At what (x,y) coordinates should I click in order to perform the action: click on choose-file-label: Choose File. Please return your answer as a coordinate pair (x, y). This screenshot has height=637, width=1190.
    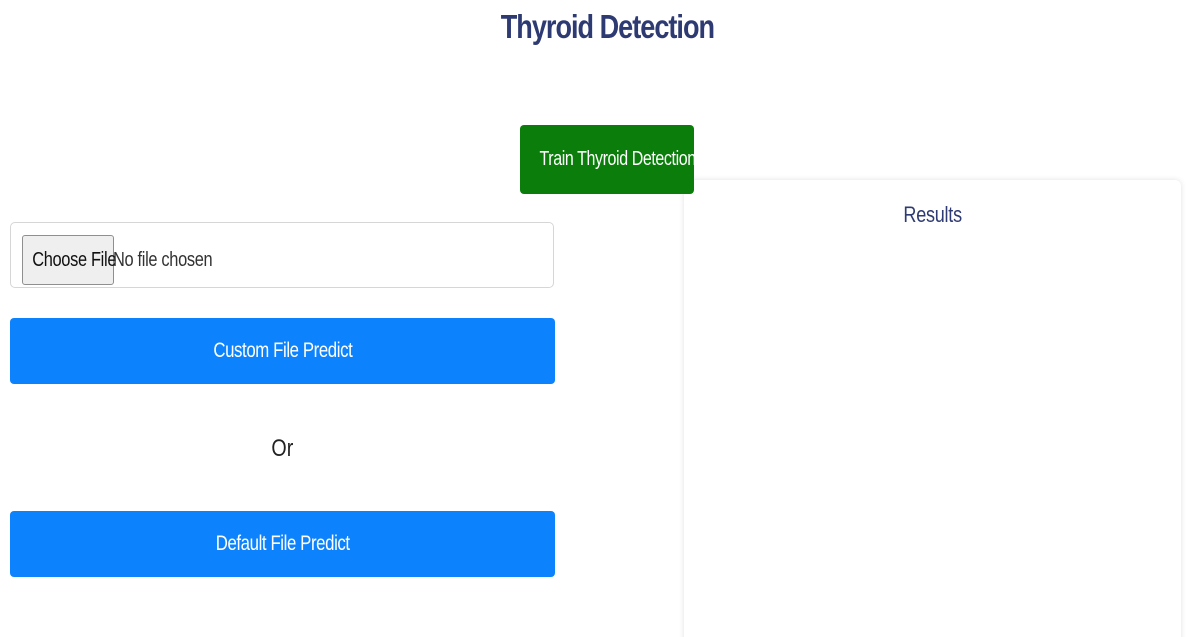
    Looking at the image, I should click on (74, 259).